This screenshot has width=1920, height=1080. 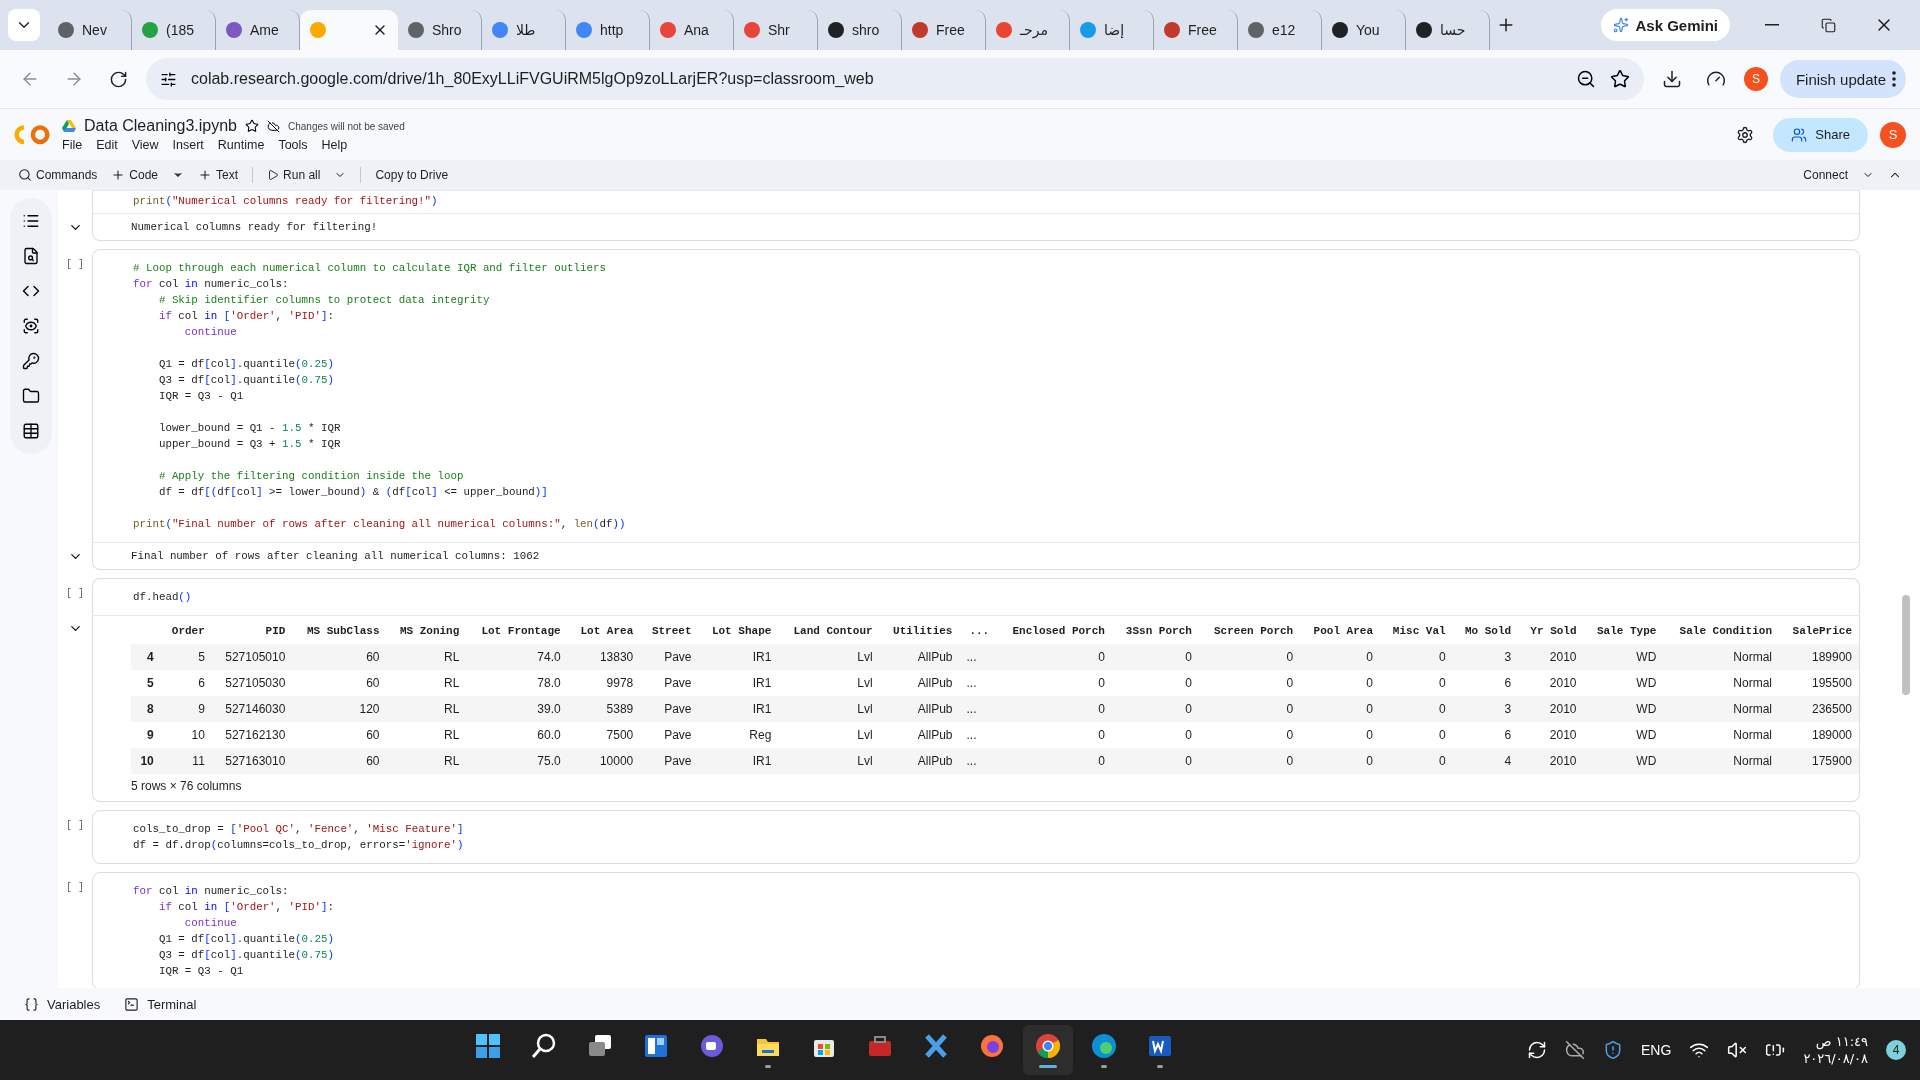 What do you see at coordinates (145, 145) in the screenshot?
I see `menu-item: View` at bounding box center [145, 145].